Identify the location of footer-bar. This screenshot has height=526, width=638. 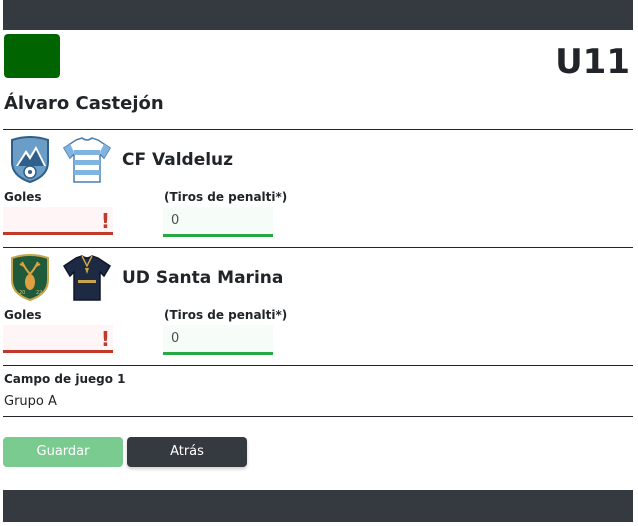
(318, 506).